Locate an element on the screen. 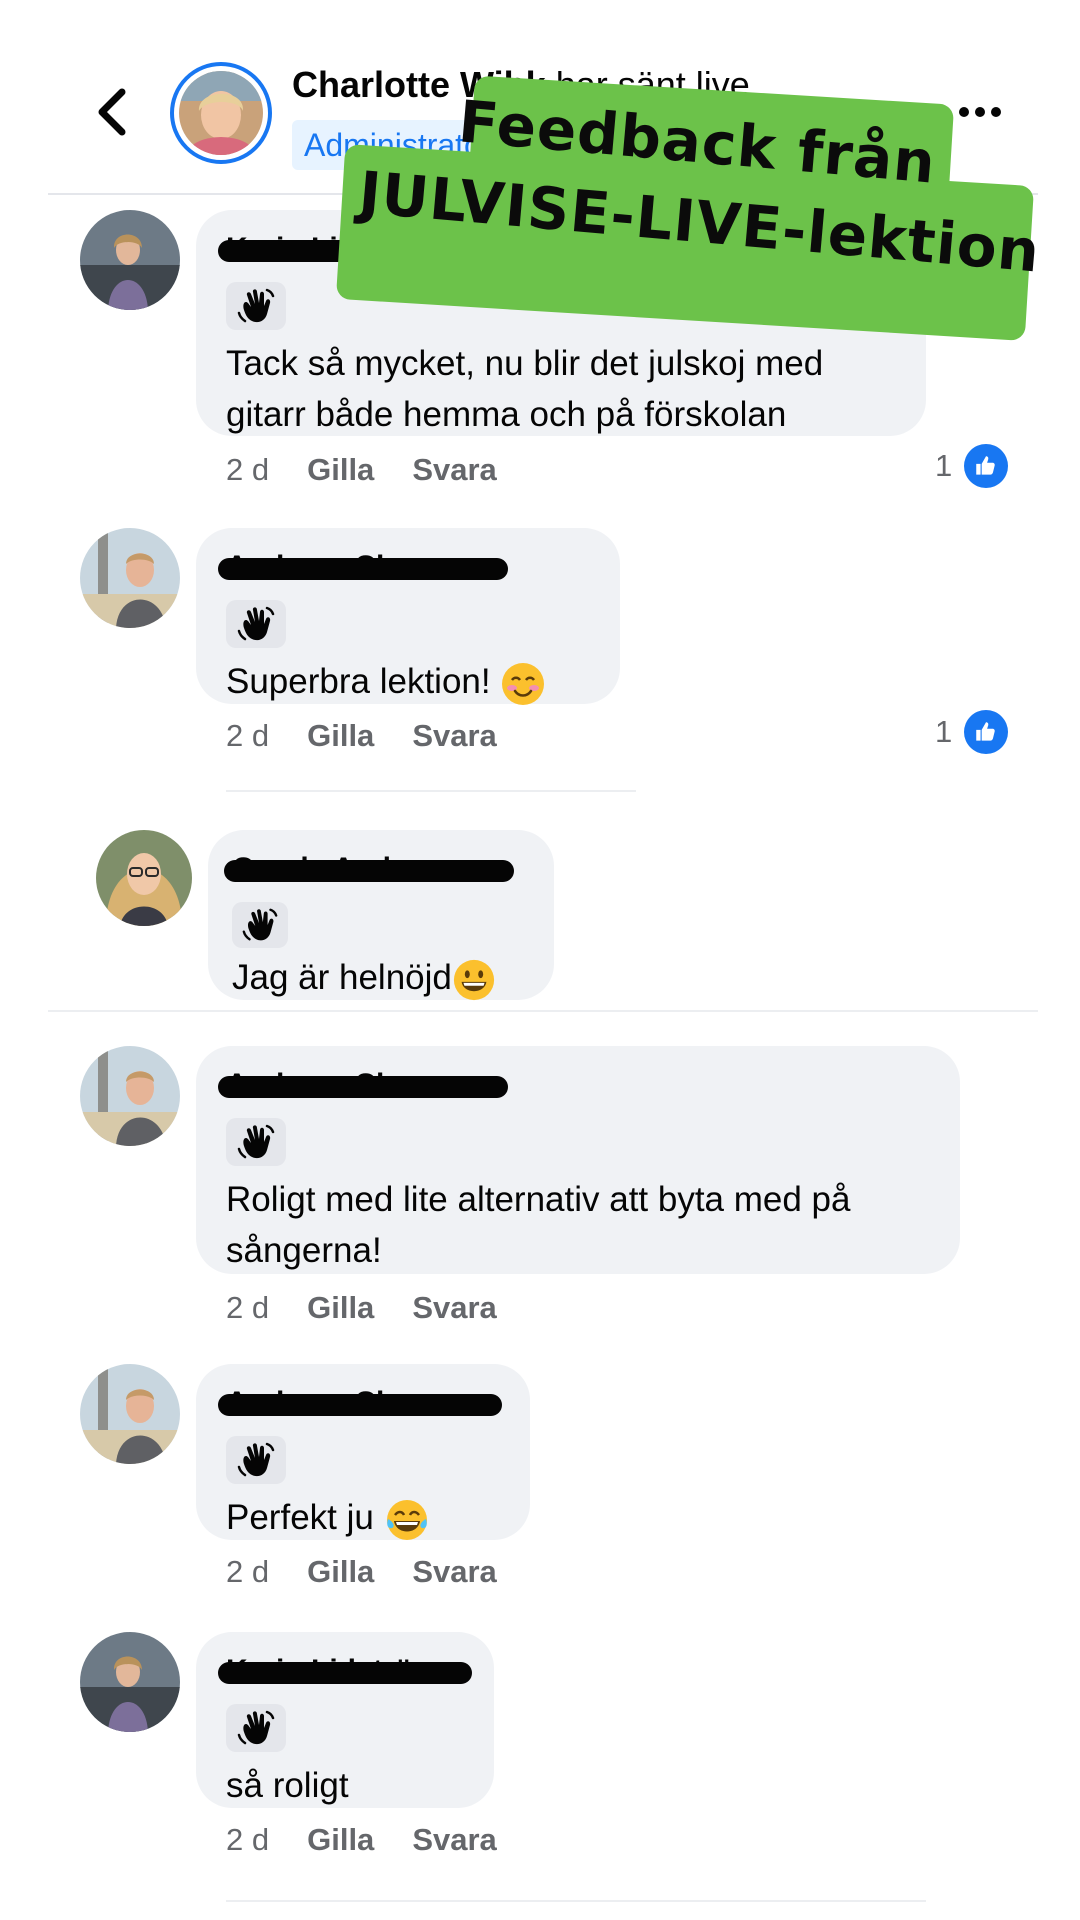 This screenshot has width=1080, height=1920. smiling-blush-emoji-icon is located at coordinates (523, 683).